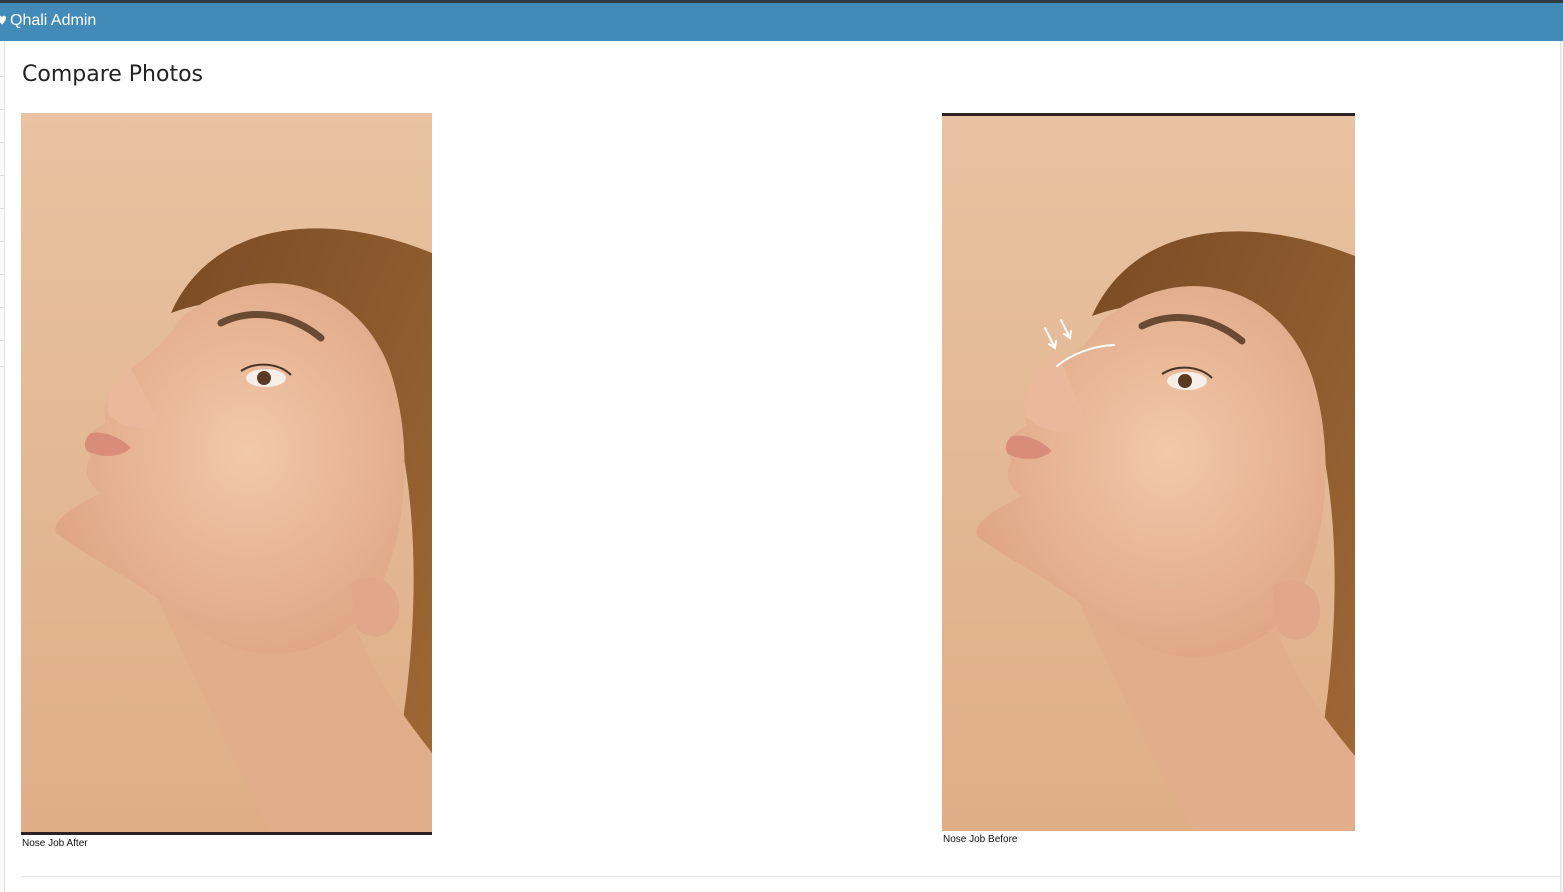  What do you see at coordinates (781, 20) in the screenshot?
I see `top-navbar: Qhali Admin` at bounding box center [781, 20].